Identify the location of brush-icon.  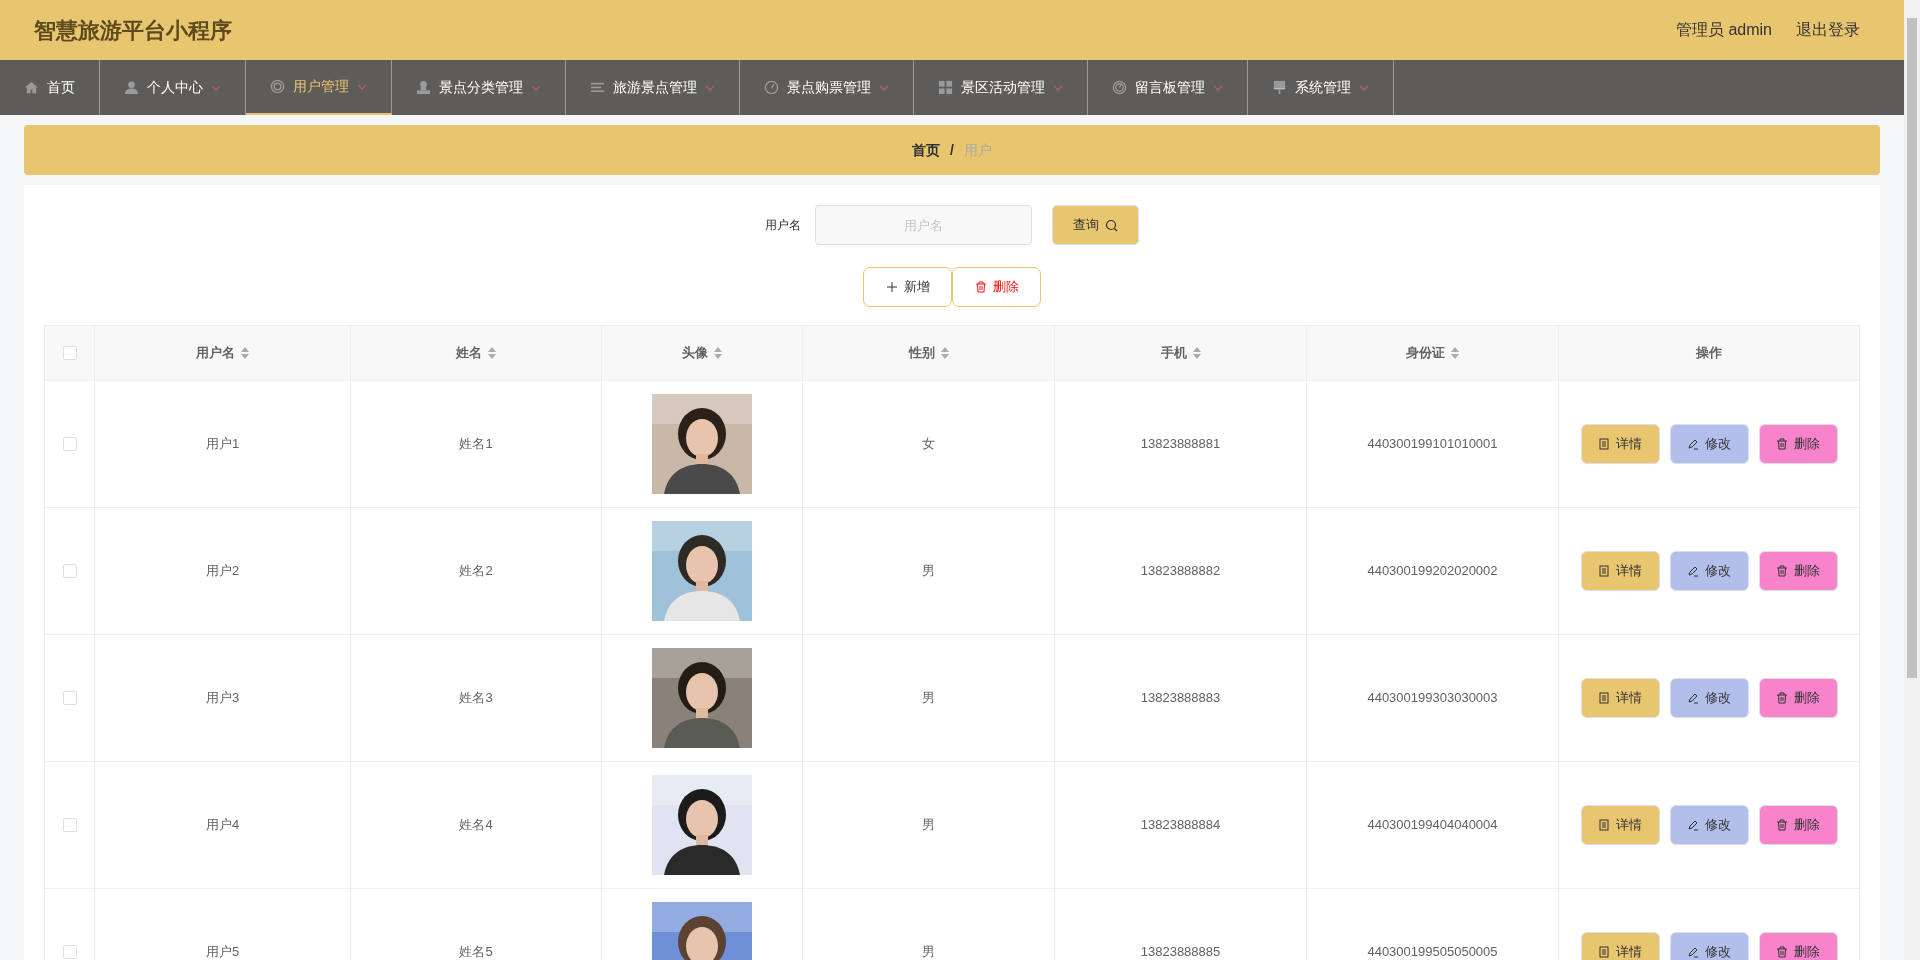
(1279, 87).